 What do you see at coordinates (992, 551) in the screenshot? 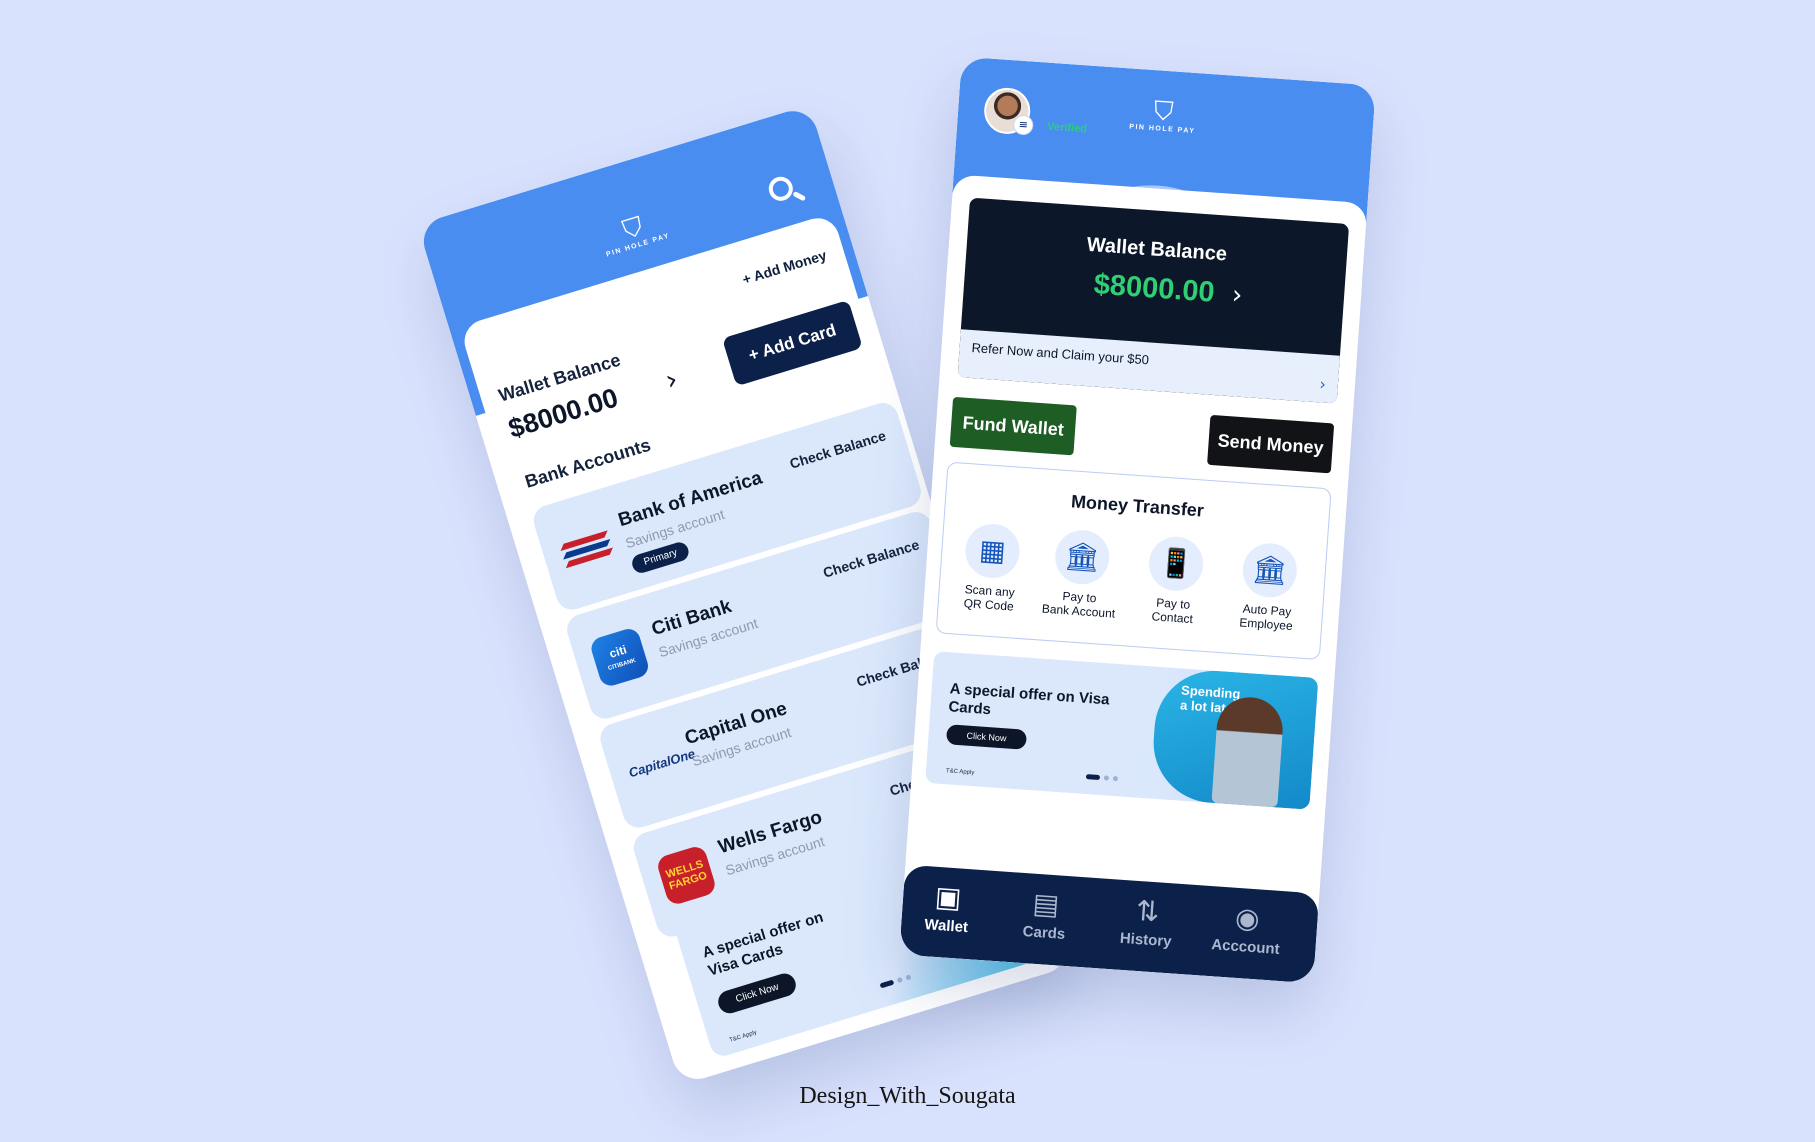
I see `qr-code-icon: ▦` at bounding box center [992, 551].